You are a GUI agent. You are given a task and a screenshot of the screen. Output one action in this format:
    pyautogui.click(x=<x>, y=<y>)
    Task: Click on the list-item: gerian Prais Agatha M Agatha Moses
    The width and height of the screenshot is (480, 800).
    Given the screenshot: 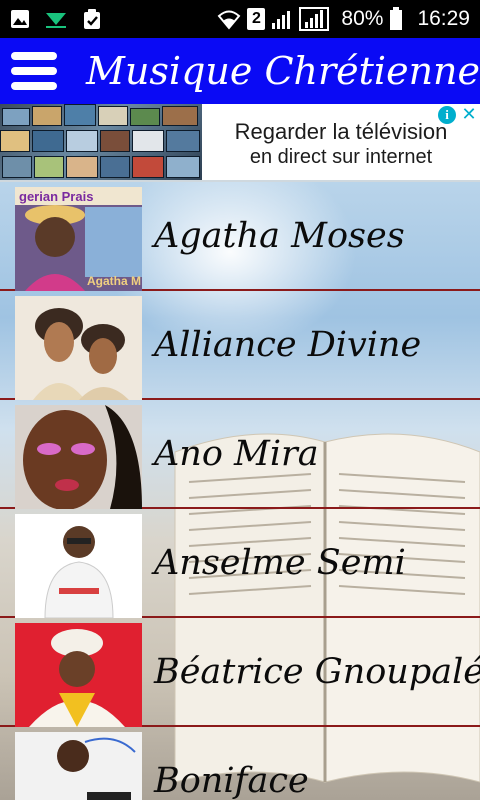 What is the action you would take?
    pyautogui.click(x=240, y=236)
    